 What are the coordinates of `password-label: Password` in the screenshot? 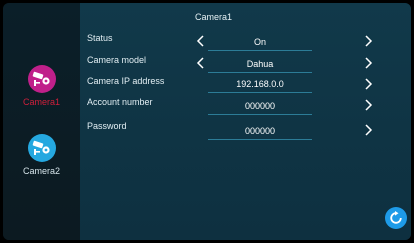 It's located at (107, 126).